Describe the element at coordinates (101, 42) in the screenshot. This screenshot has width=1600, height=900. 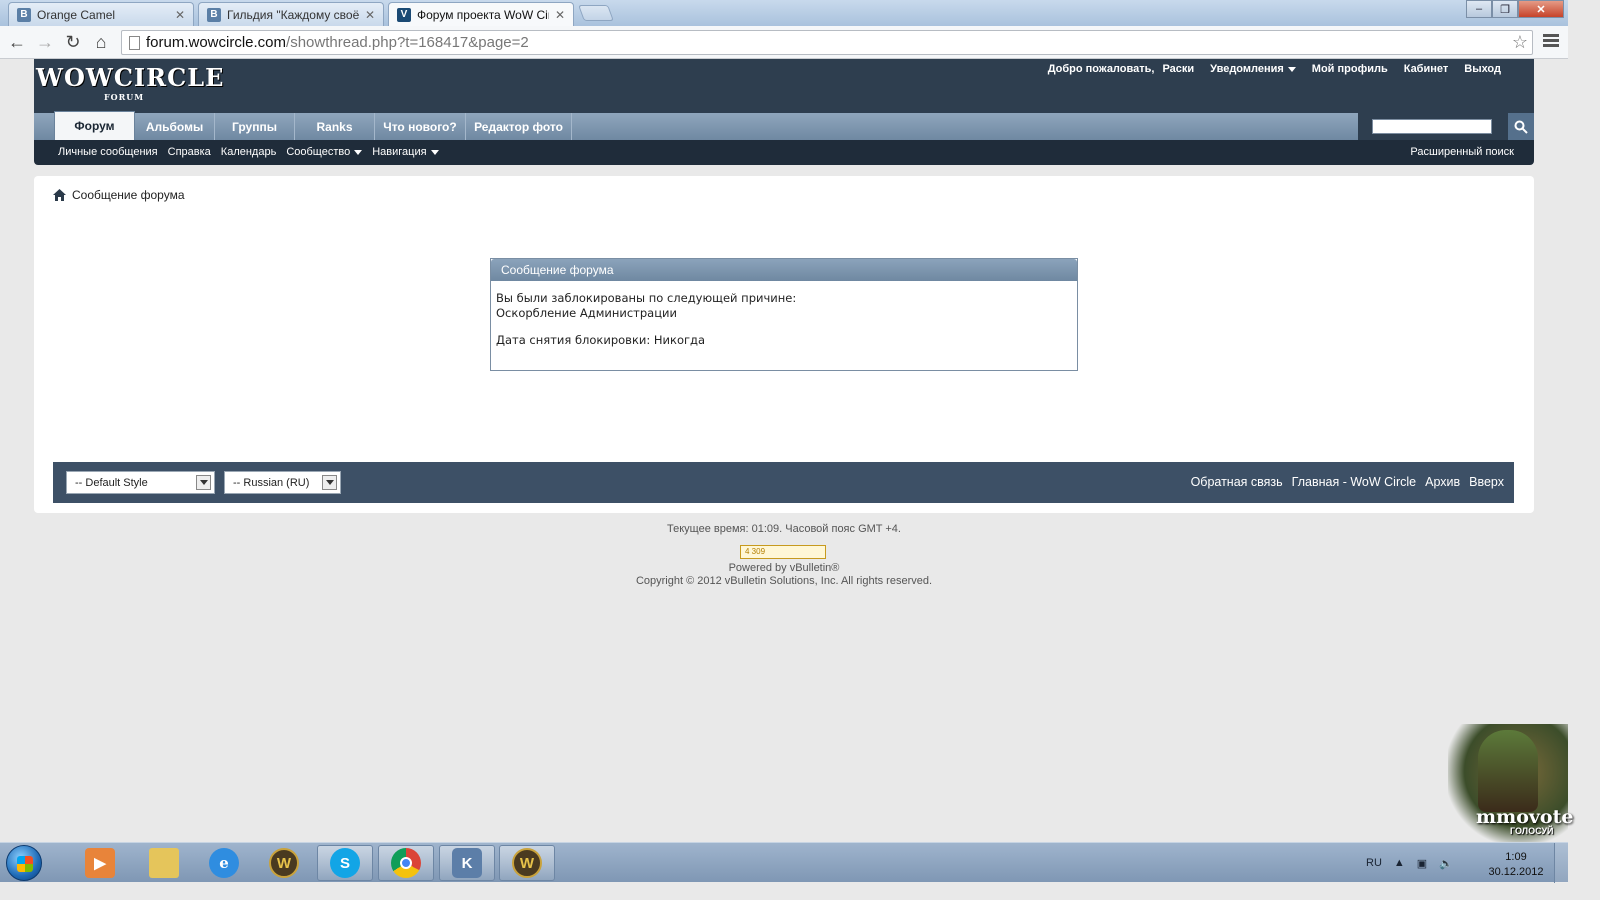
I see `home-icon: ⌂` at that location.